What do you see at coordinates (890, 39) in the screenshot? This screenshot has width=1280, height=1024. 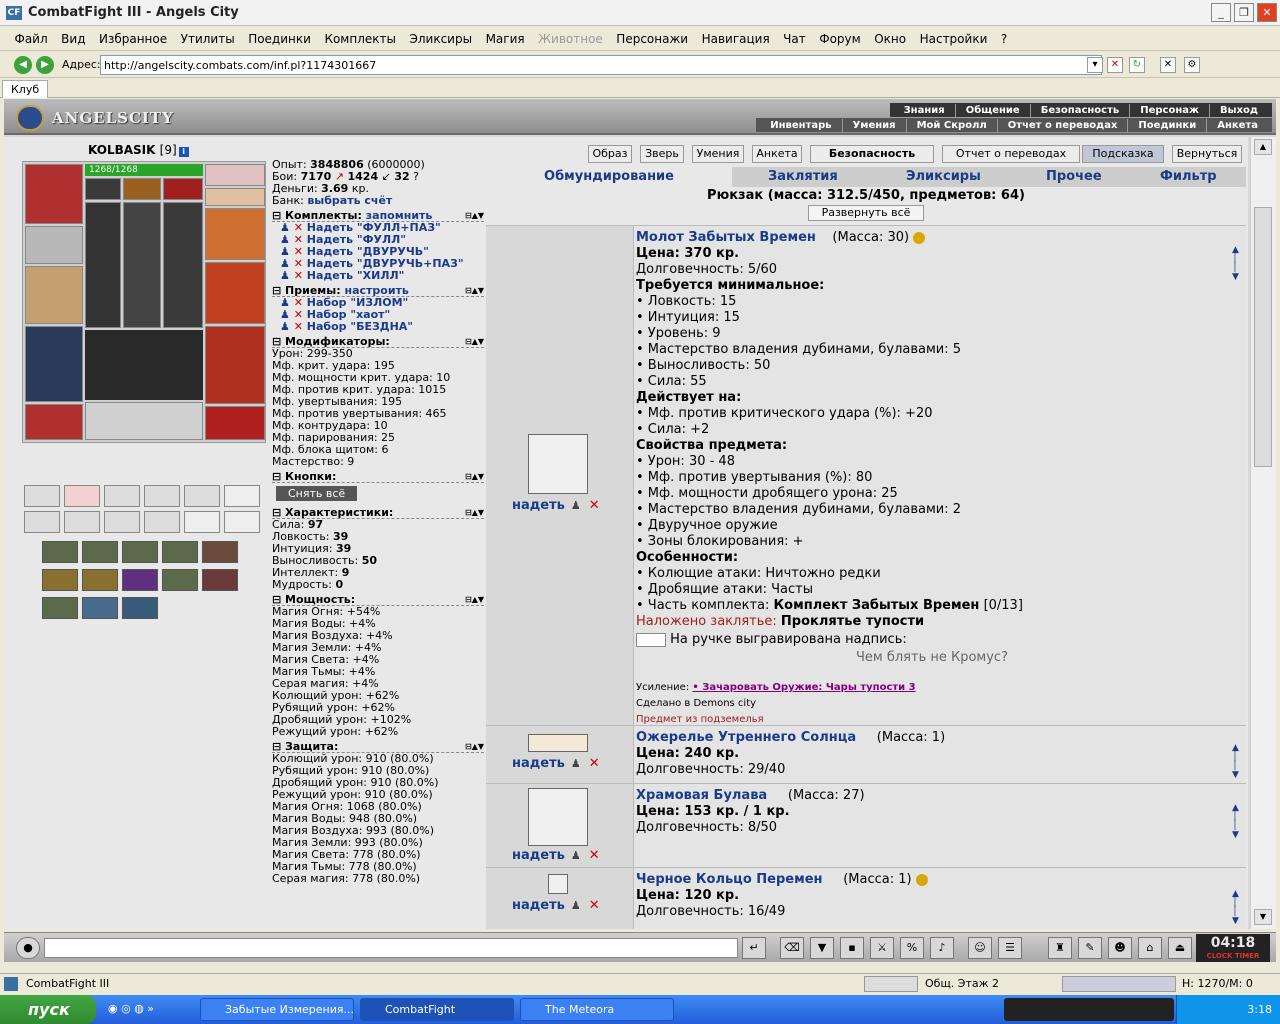 I see `menu-window: Окно` at bounding box center [890, 39].